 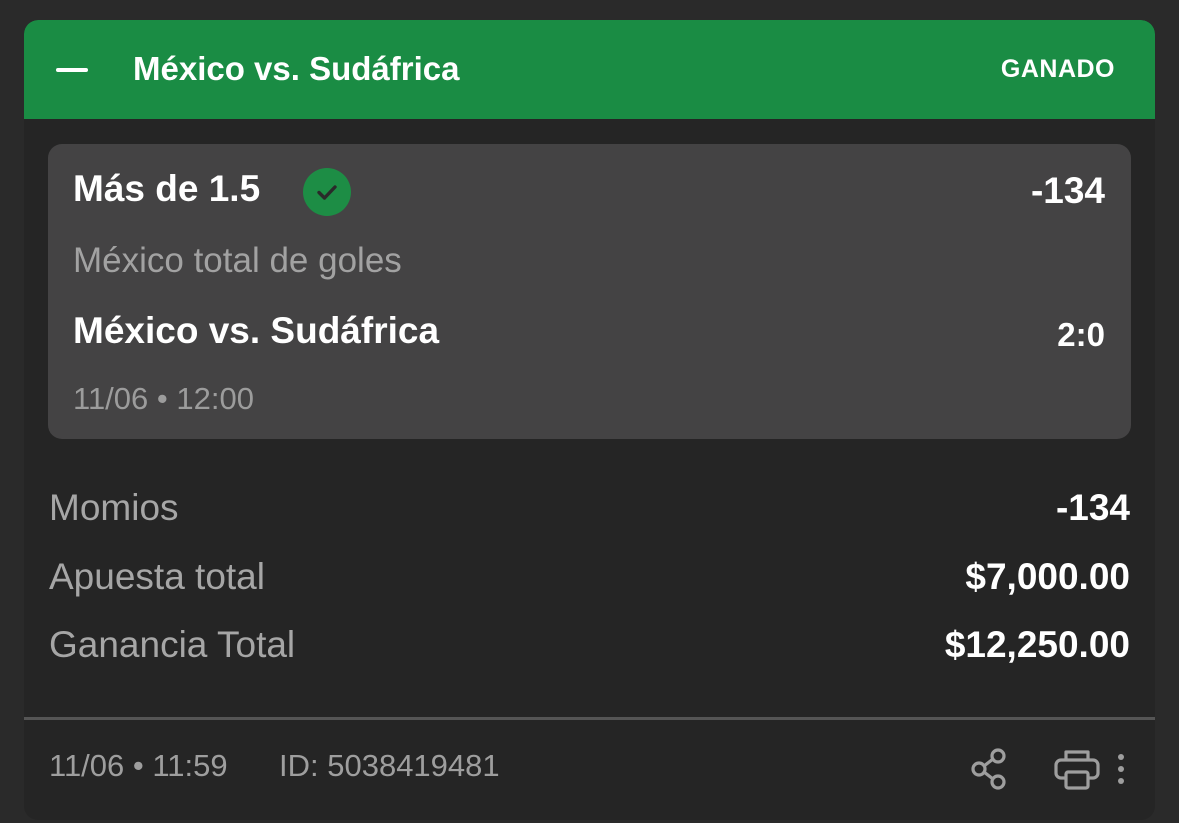 What do you see at coordinates (1092, 507) in the screenshot?
I see `odds-value: -134` at bounding box center [1092, 507].